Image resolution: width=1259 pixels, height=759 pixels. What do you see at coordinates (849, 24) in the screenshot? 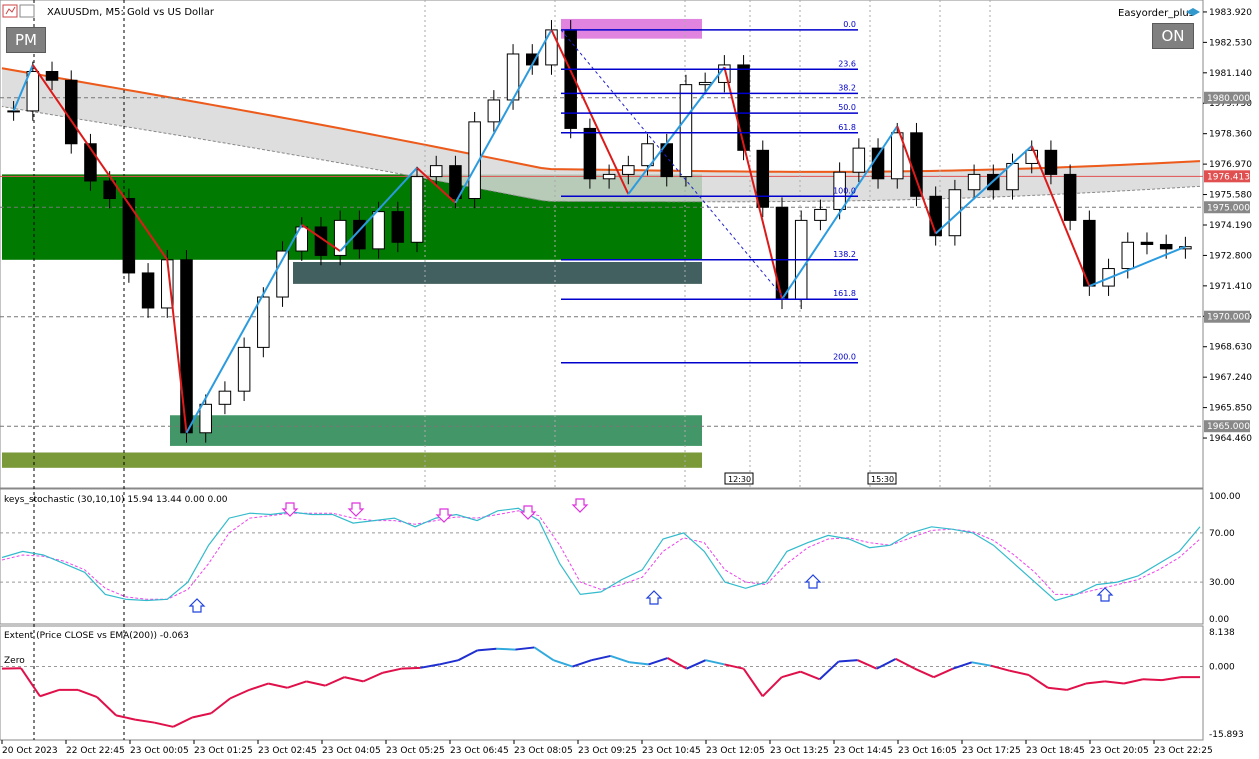
I see `fibonacci-level-label: 0.0` at bounding box center [849, 24].